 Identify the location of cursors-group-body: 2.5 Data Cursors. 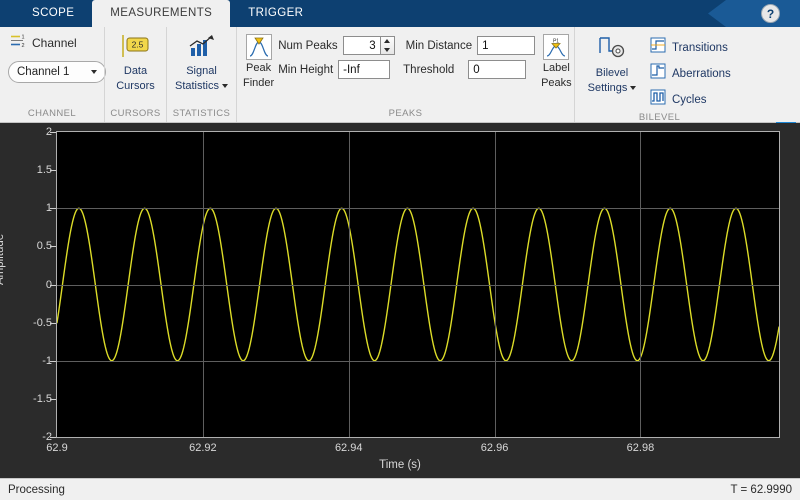
(135, 67).